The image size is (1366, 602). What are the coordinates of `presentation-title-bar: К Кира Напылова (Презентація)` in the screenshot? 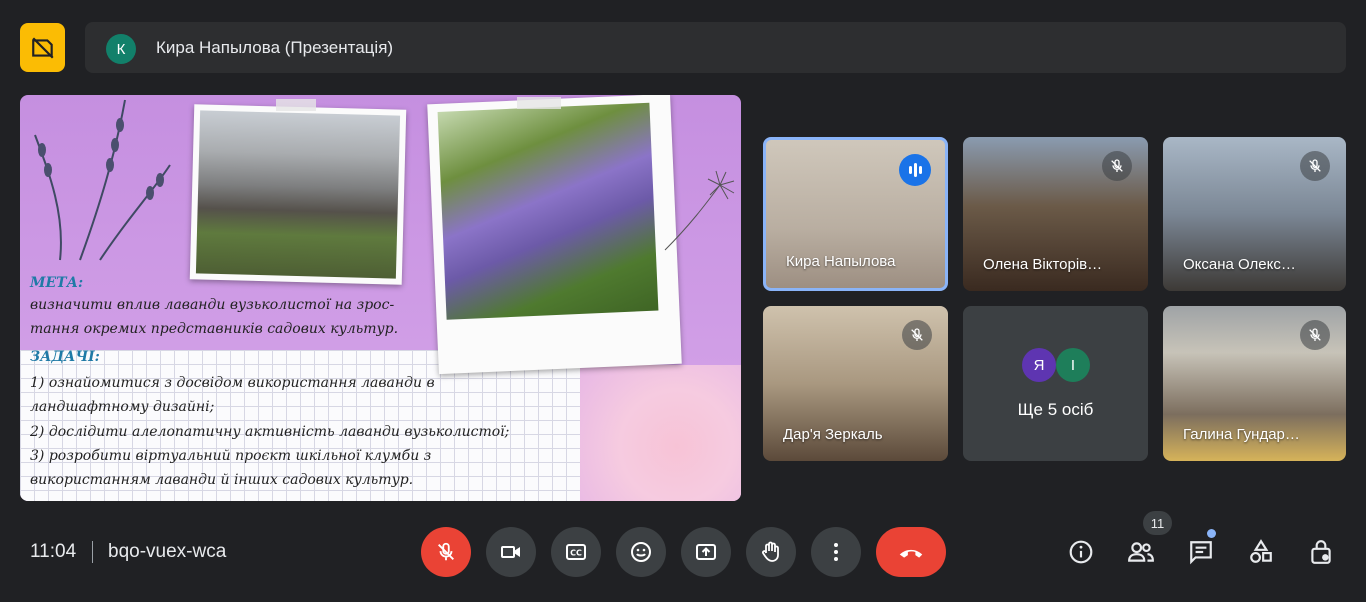 It's located at (715, 47).